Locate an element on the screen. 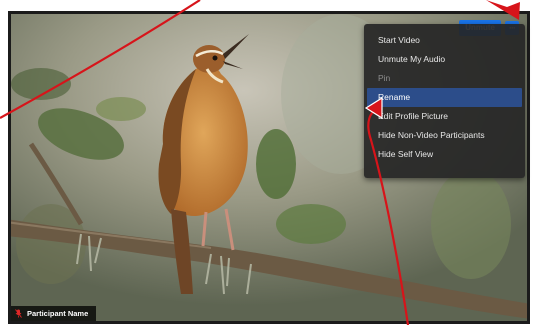  menu-item-hide-self-view: Hide Self View is located at coordinates (444, 154).